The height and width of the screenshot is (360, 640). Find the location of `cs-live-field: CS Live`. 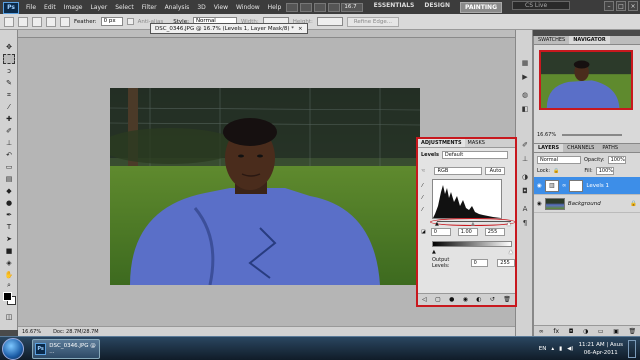

cs-live-field: CS Live is located at coordinates (541, 5).